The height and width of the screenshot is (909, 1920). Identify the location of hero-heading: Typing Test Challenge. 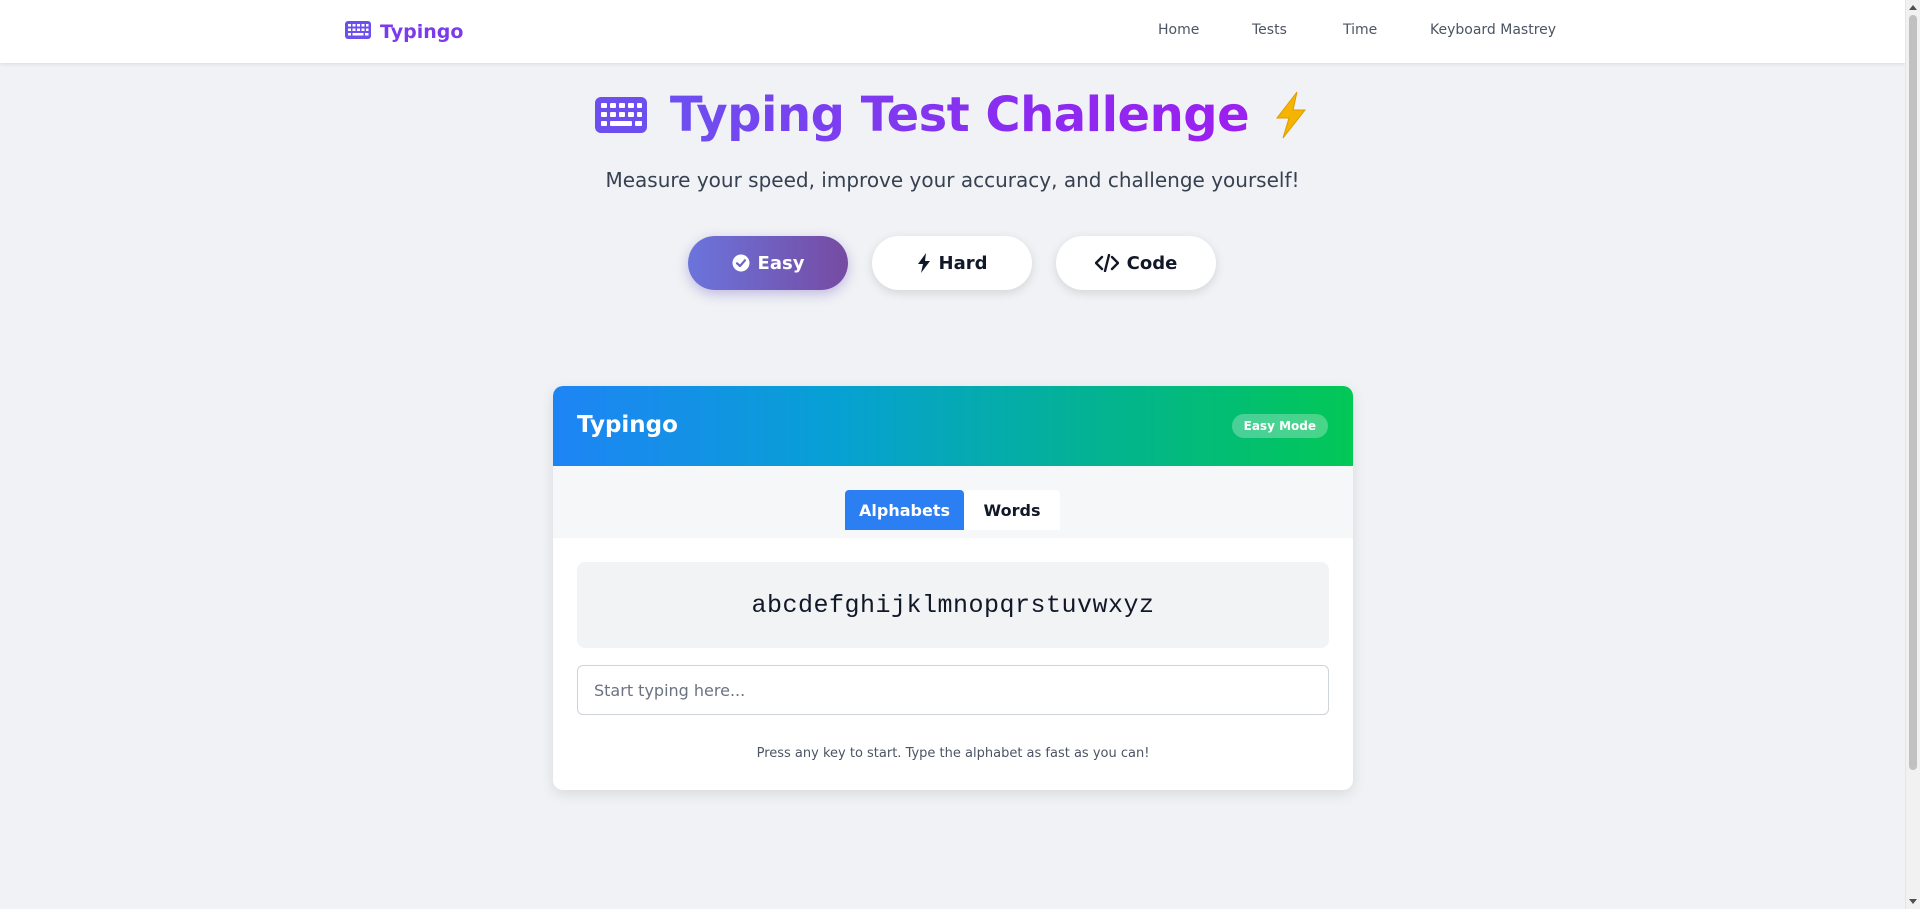
(952, 115).